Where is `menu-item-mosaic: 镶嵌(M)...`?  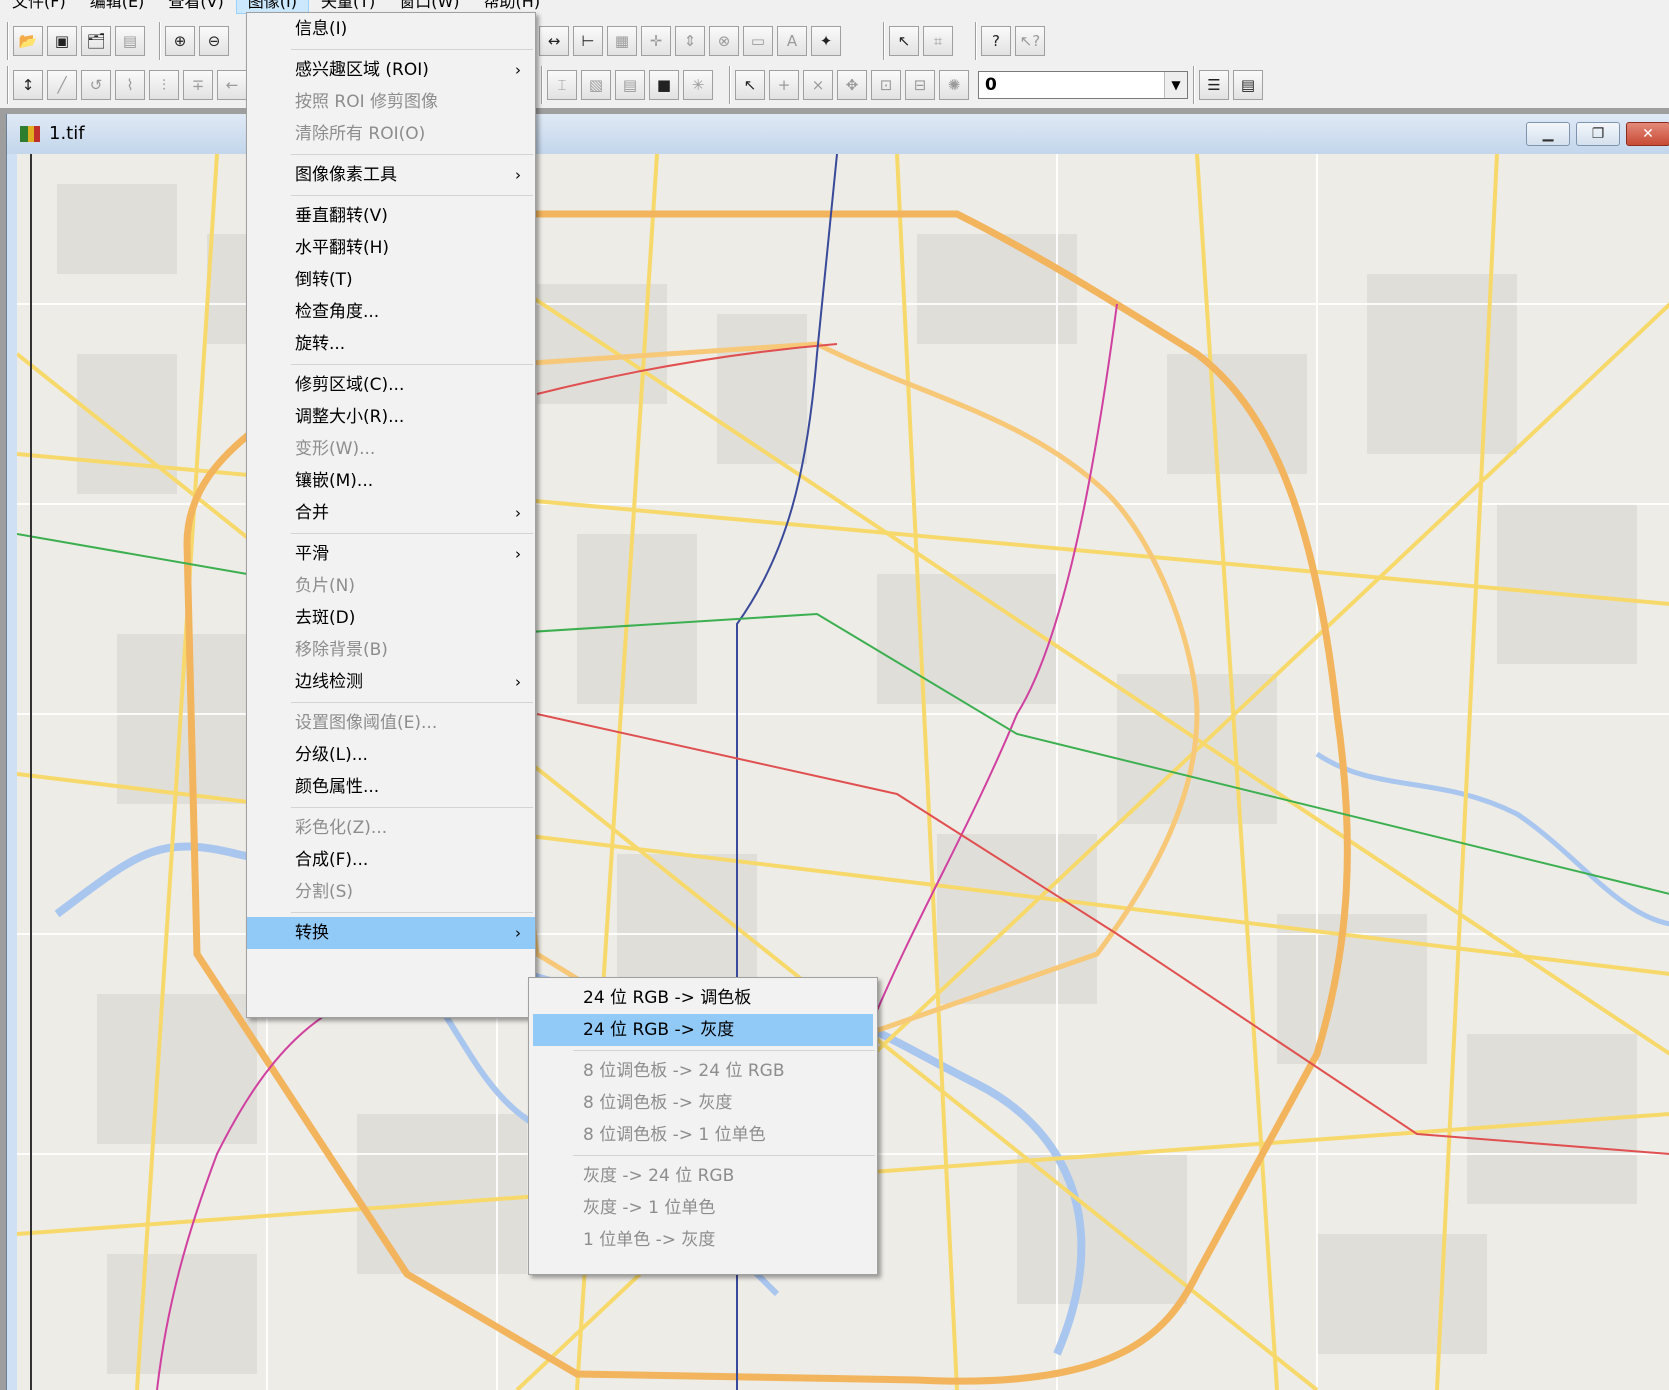 menu-item-mosaic: 镶嵌(M)... is located at coordinates (391, 481).